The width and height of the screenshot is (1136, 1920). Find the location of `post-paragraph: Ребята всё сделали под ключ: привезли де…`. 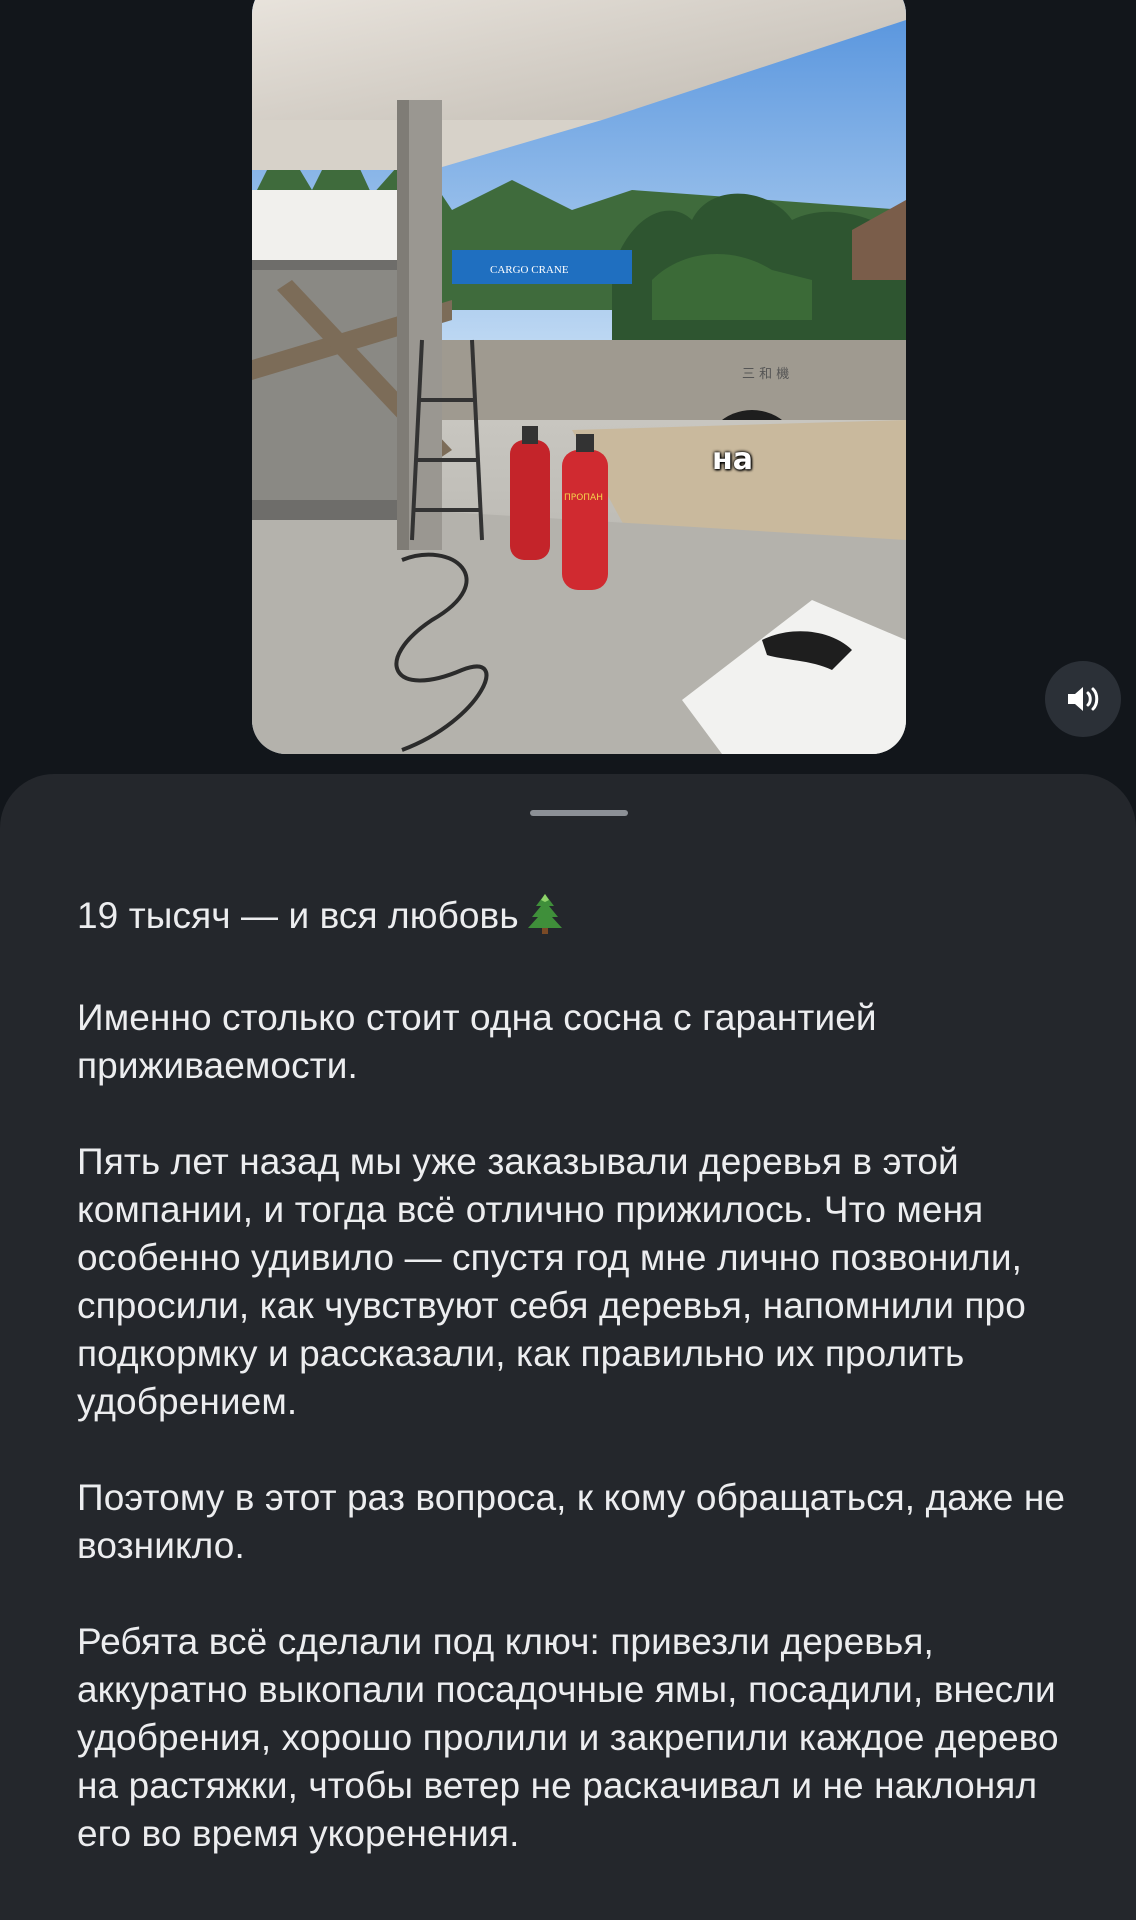

post-paragraph: Ребята всё сделали под ключ: привезли де… is located at coordinates (568, 1737).